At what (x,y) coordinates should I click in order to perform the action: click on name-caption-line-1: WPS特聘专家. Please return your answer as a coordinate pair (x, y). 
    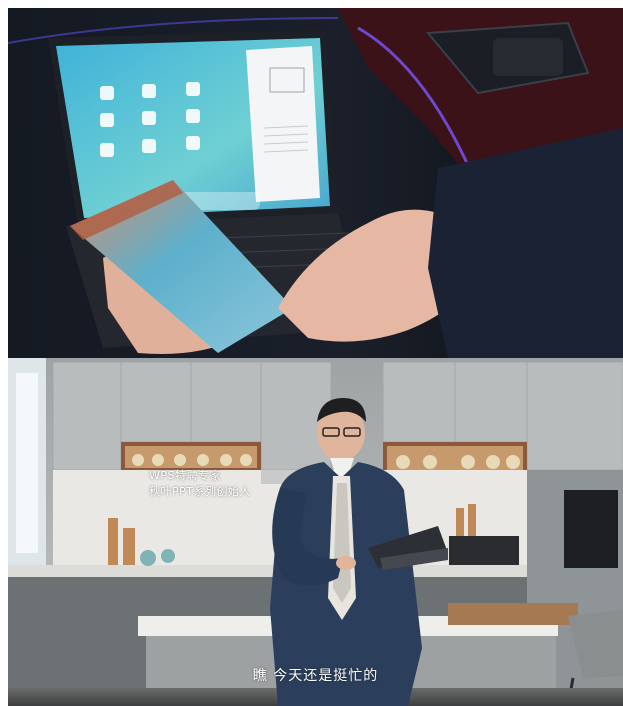
    Looking at the image, I should click on (185, 475).